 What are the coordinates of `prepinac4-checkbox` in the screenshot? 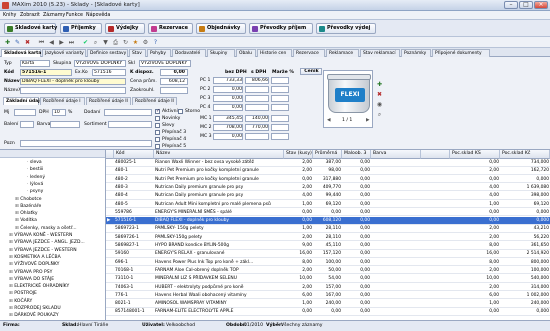 It's located at (157, 139).